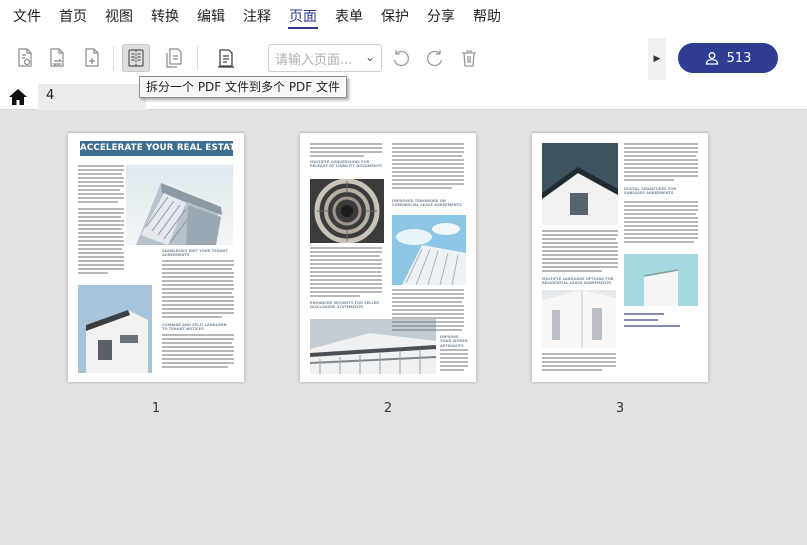 The width and height of the screenshot is (807, 545). What do you see at coordinates (18, 97) in the screenshot?
I see `home-icon` at bounding box center [18, 97].